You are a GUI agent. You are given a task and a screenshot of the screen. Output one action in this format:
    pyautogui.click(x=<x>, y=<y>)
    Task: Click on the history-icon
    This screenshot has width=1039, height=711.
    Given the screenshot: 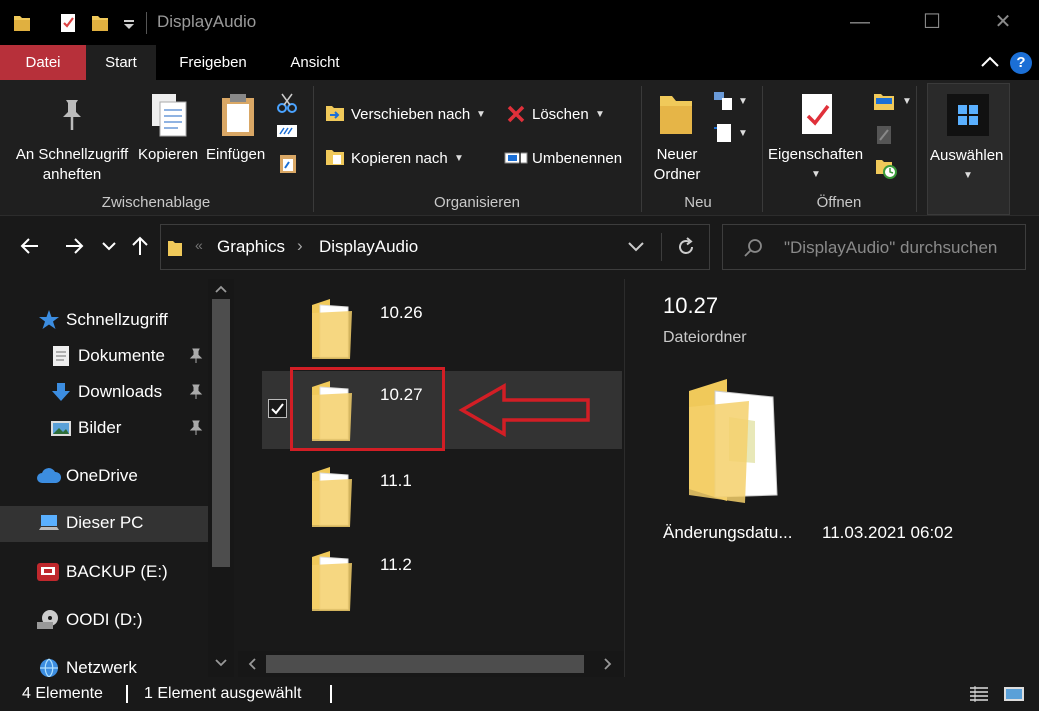 What is the action you would take?
    pyautogui.click(x=886, y=168)
    